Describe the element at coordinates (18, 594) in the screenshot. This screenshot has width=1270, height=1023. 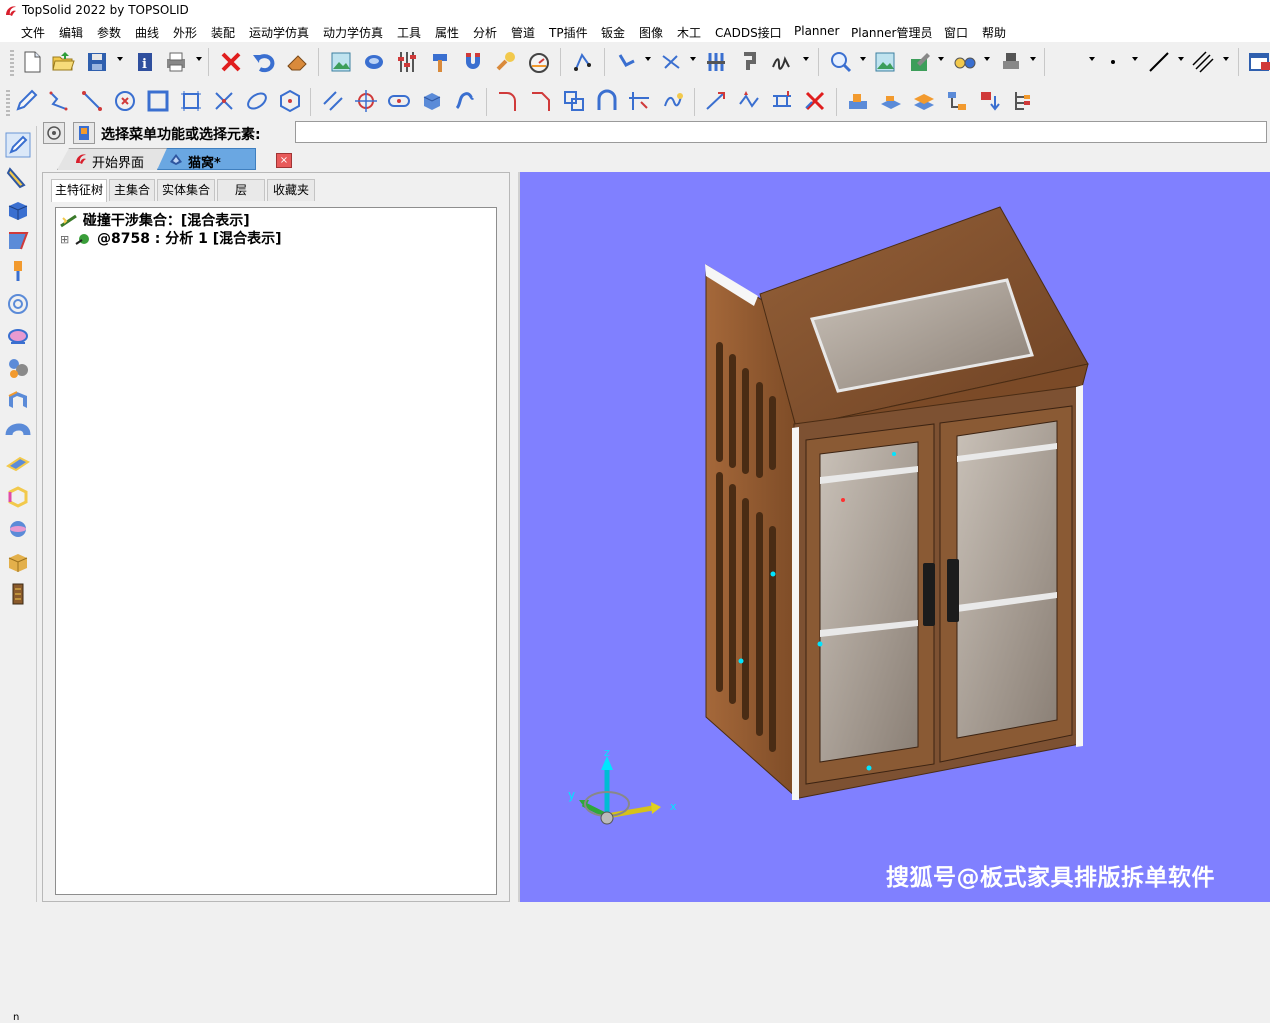
I see `cabinet-icon` at that location.